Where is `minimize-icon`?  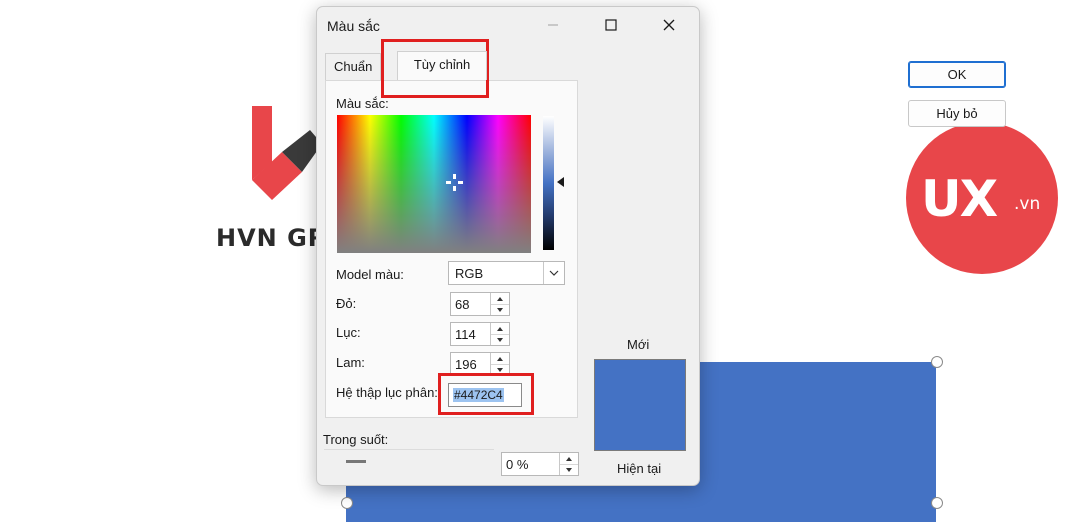
minimize-icon is located at coordinates (553, 25).